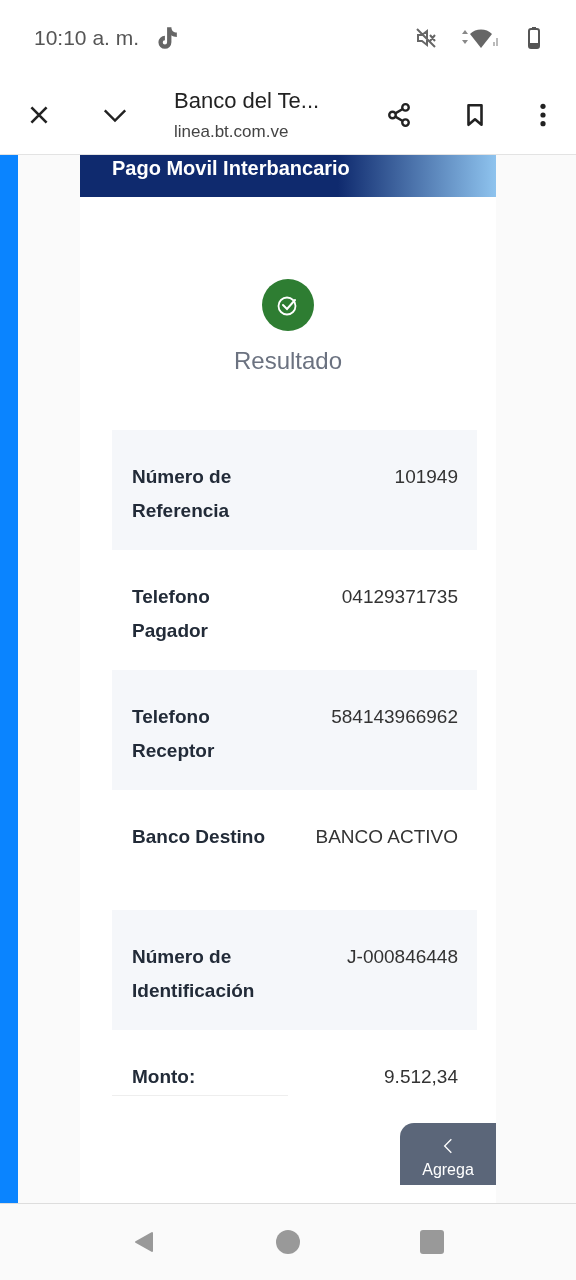 The width and height of the screenshot is (576, 1280). Describe the element at coordinates (426, 37) in the screenshot. I see `mute-icon` at that location.